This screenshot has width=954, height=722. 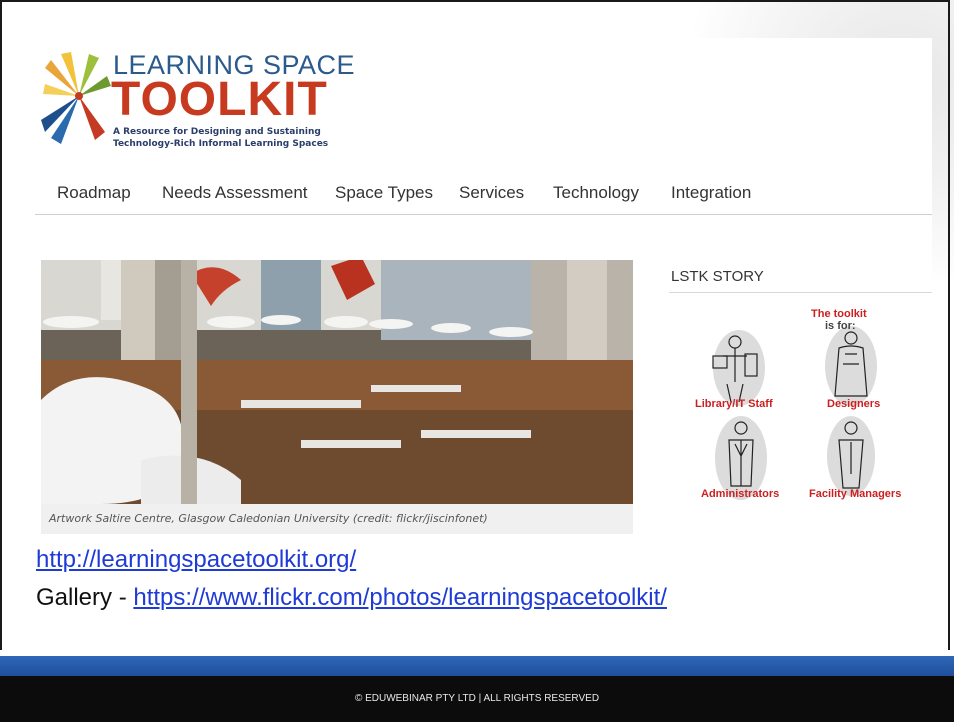 What do you see at coordinates (384, 193) in the screenshot?
I see `nav-item-space-types: Space Types` at bounding box center [384, 193].